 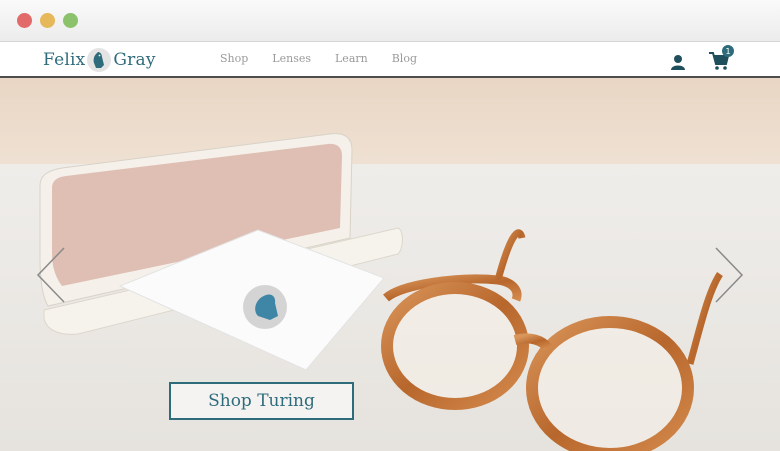 I want to click on shop-turing-button: Shop Turing, so click(x=261, y=401).